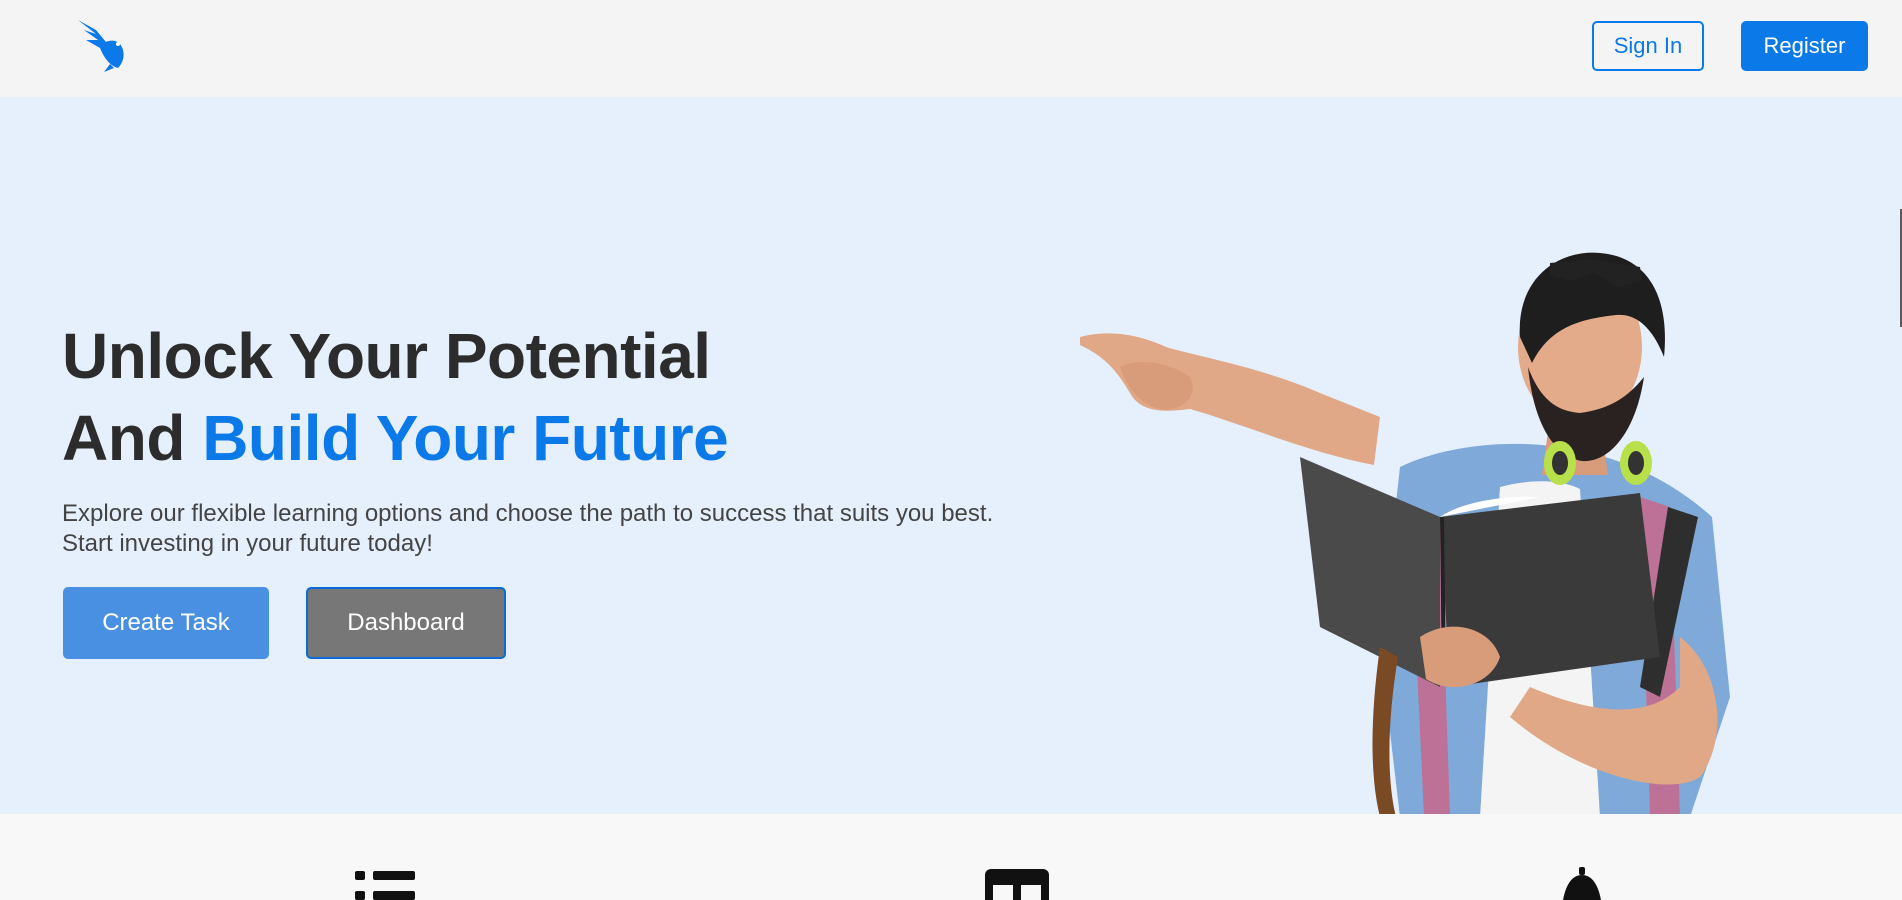  Describe the element at coordinates (1804, 46) in the screenshot. I see `register-button: Register` at that location.